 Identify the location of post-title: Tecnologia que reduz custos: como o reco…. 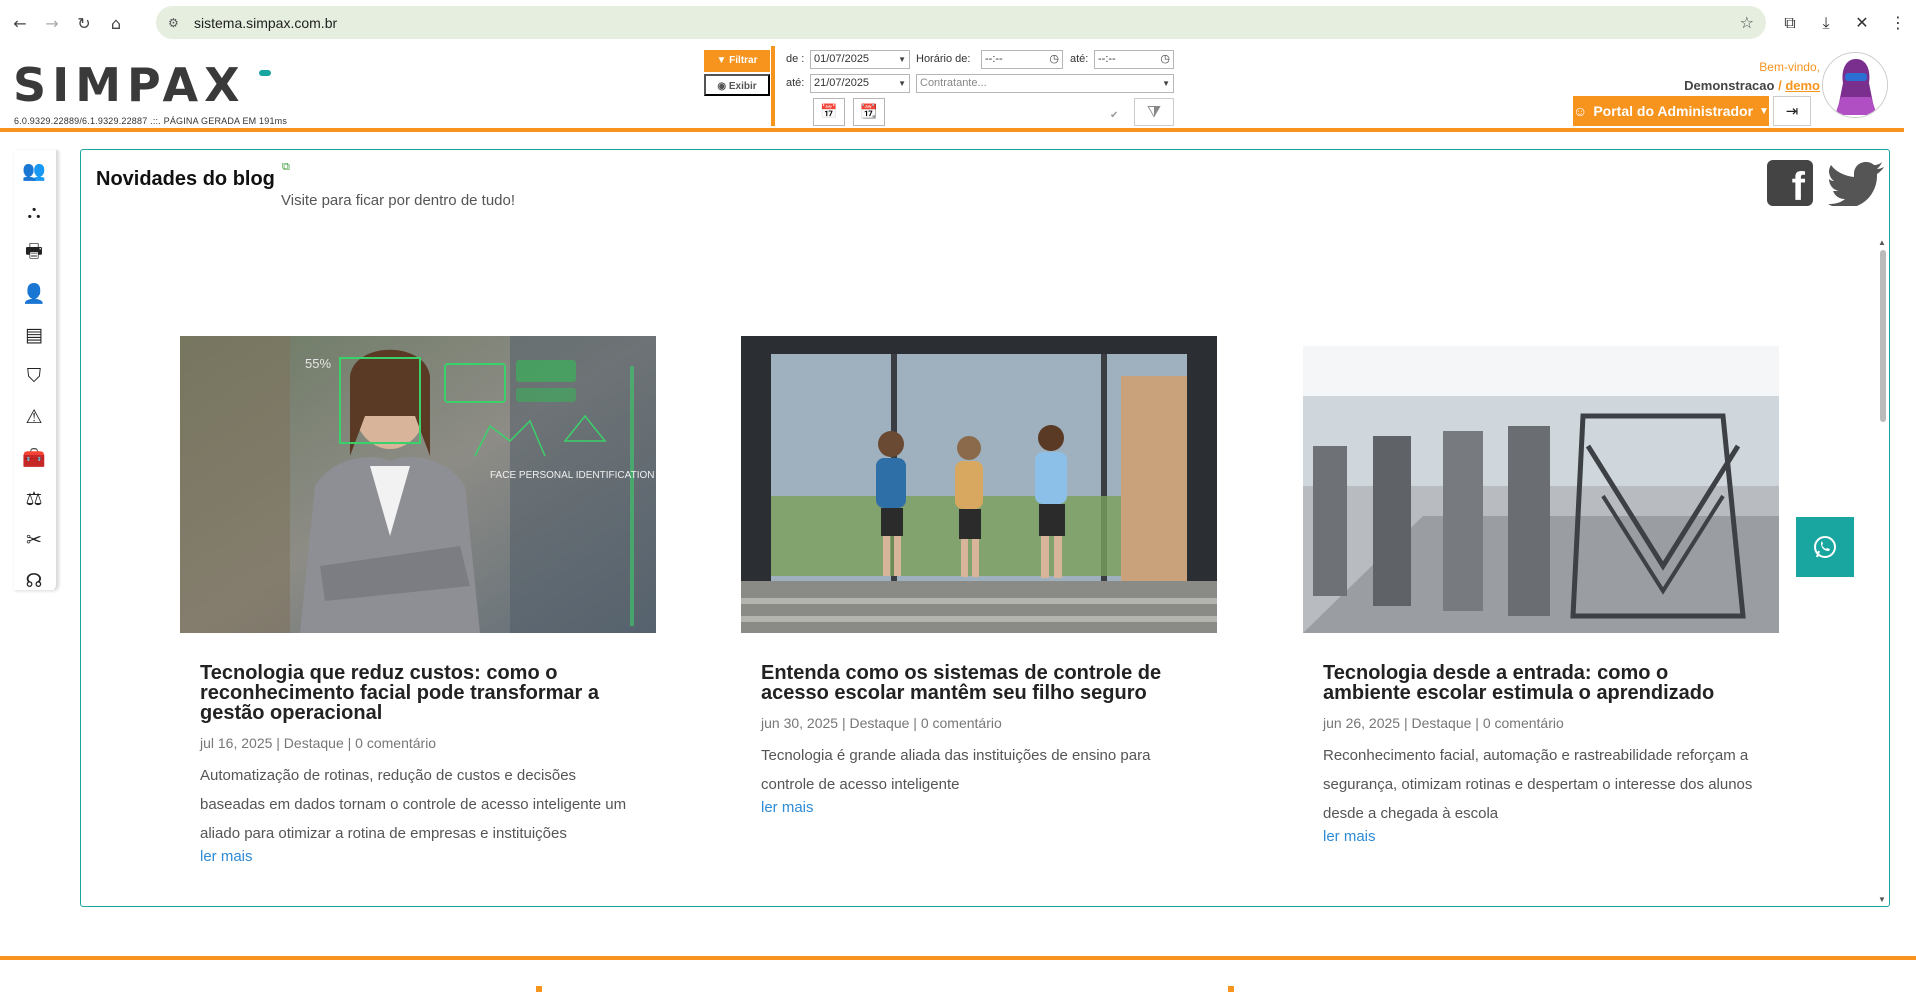
(418, 693).